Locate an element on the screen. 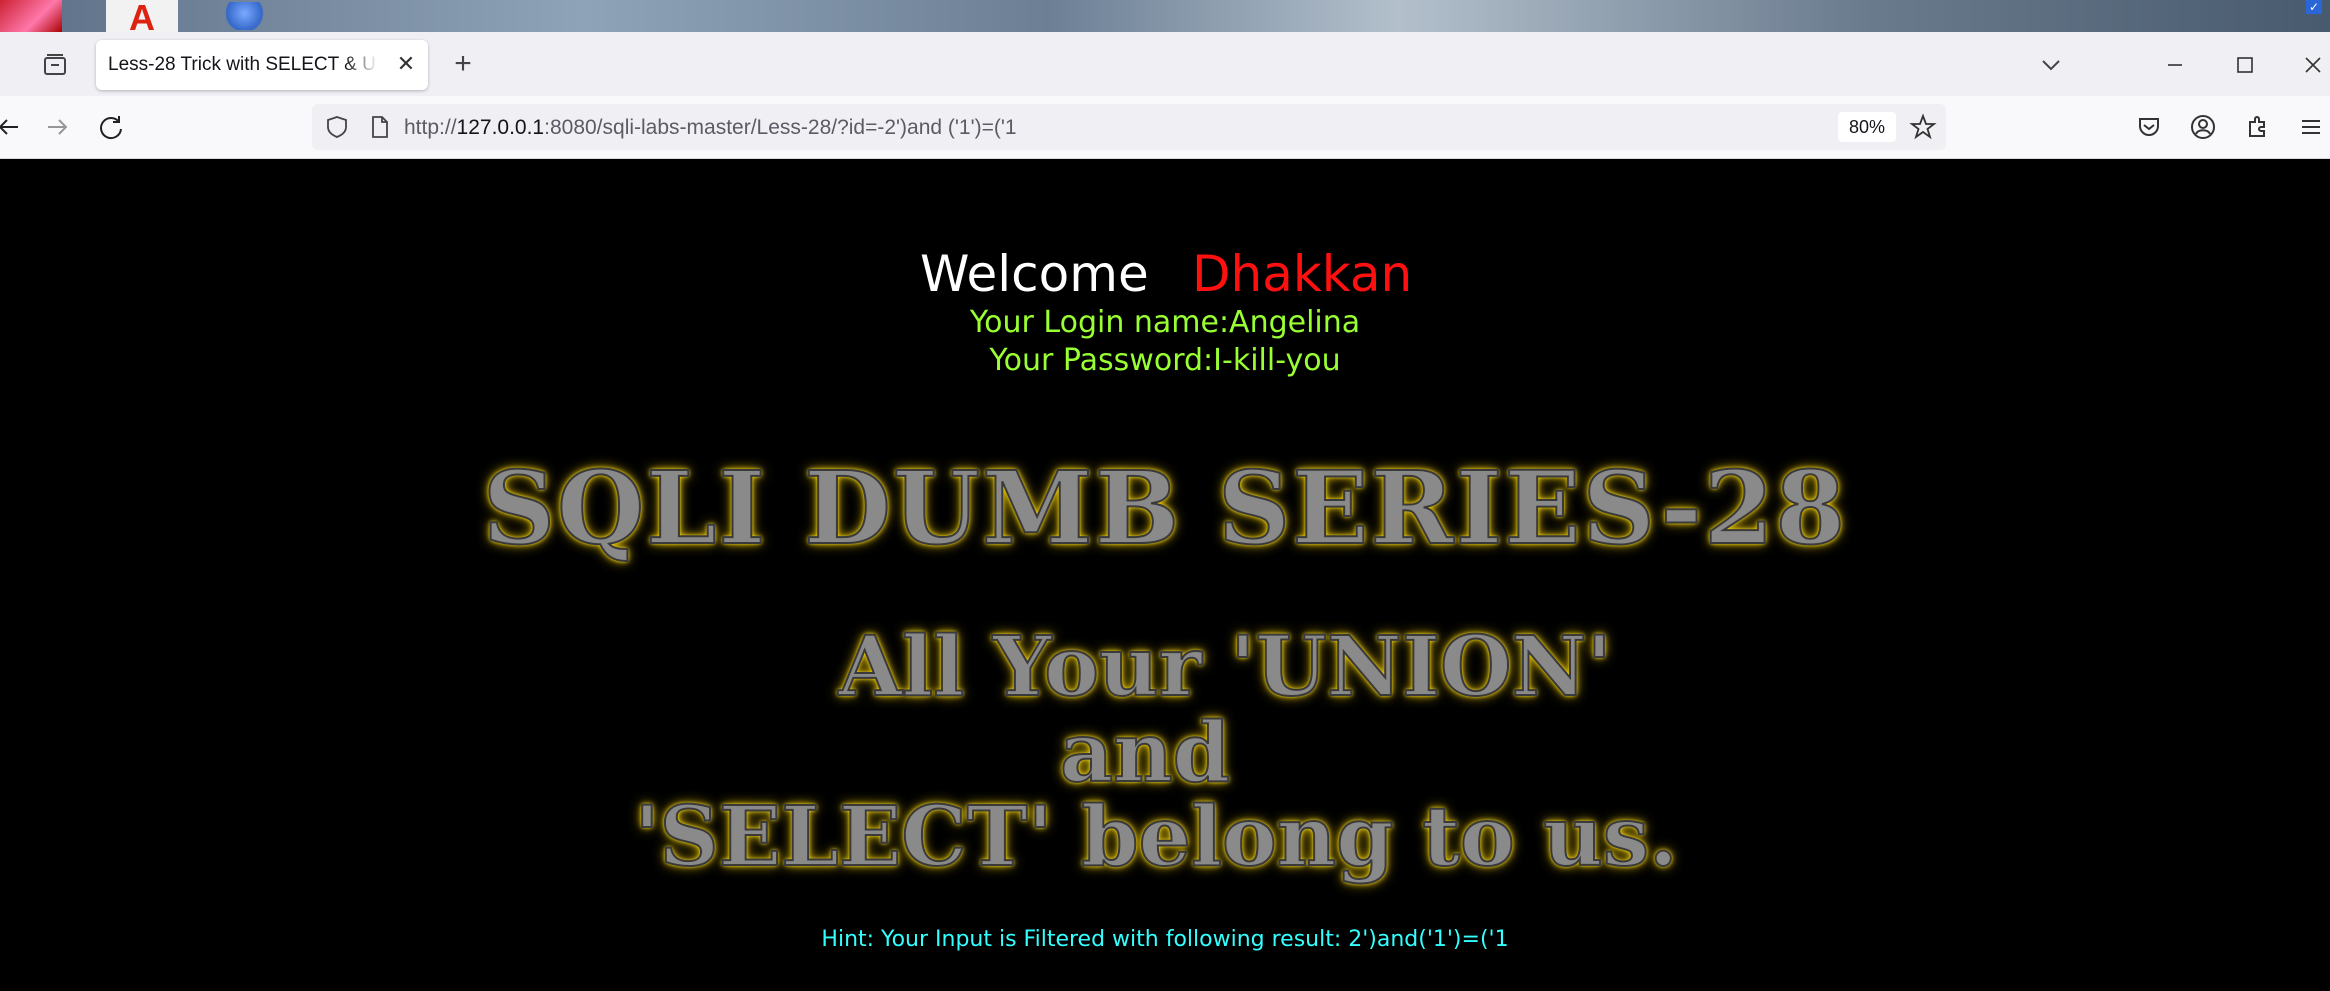  banner-line-2: and is located at coordinates (1145, 753).